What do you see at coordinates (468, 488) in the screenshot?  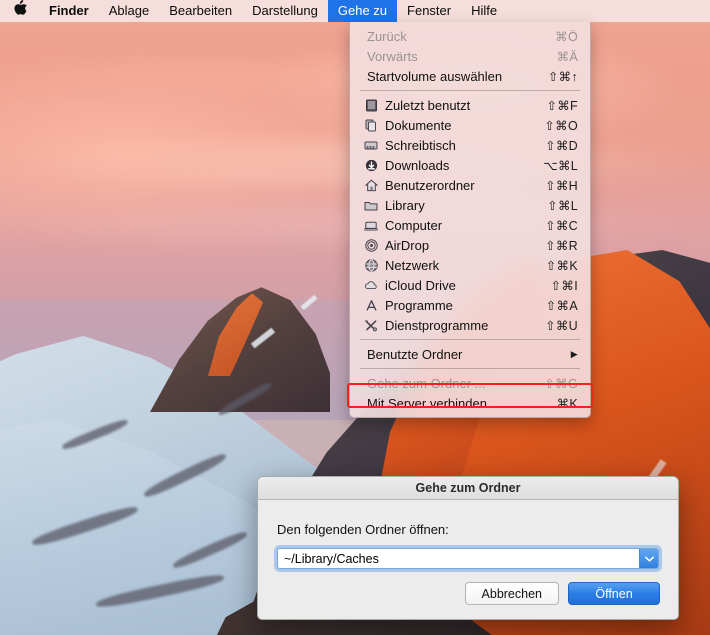 I see `dialog-title: Gehe zum Ordner` at bounding box center [468, 488].